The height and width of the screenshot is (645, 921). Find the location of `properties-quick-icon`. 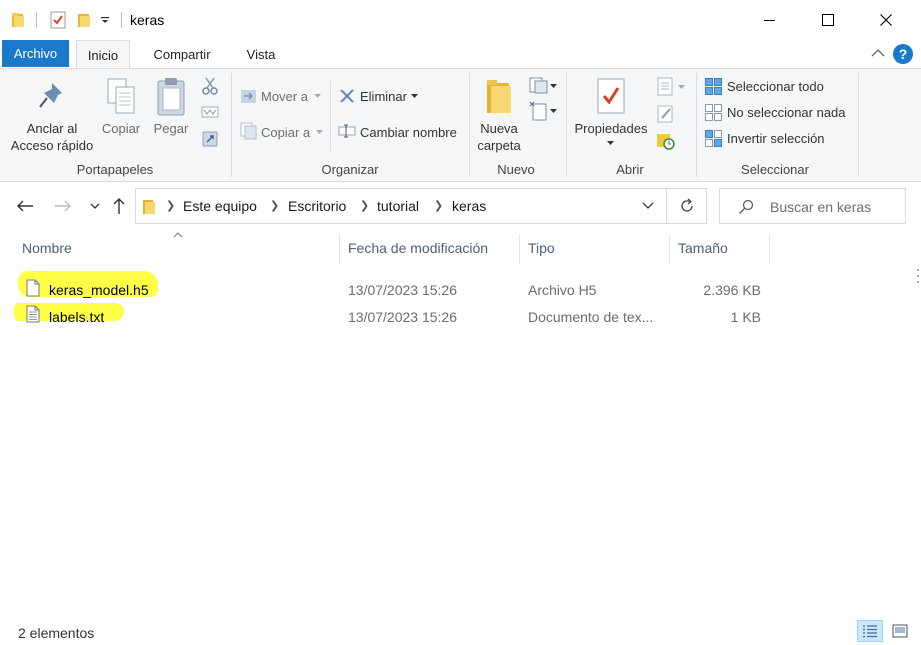

properties-quick-icon is located at coordinates (58, 20).